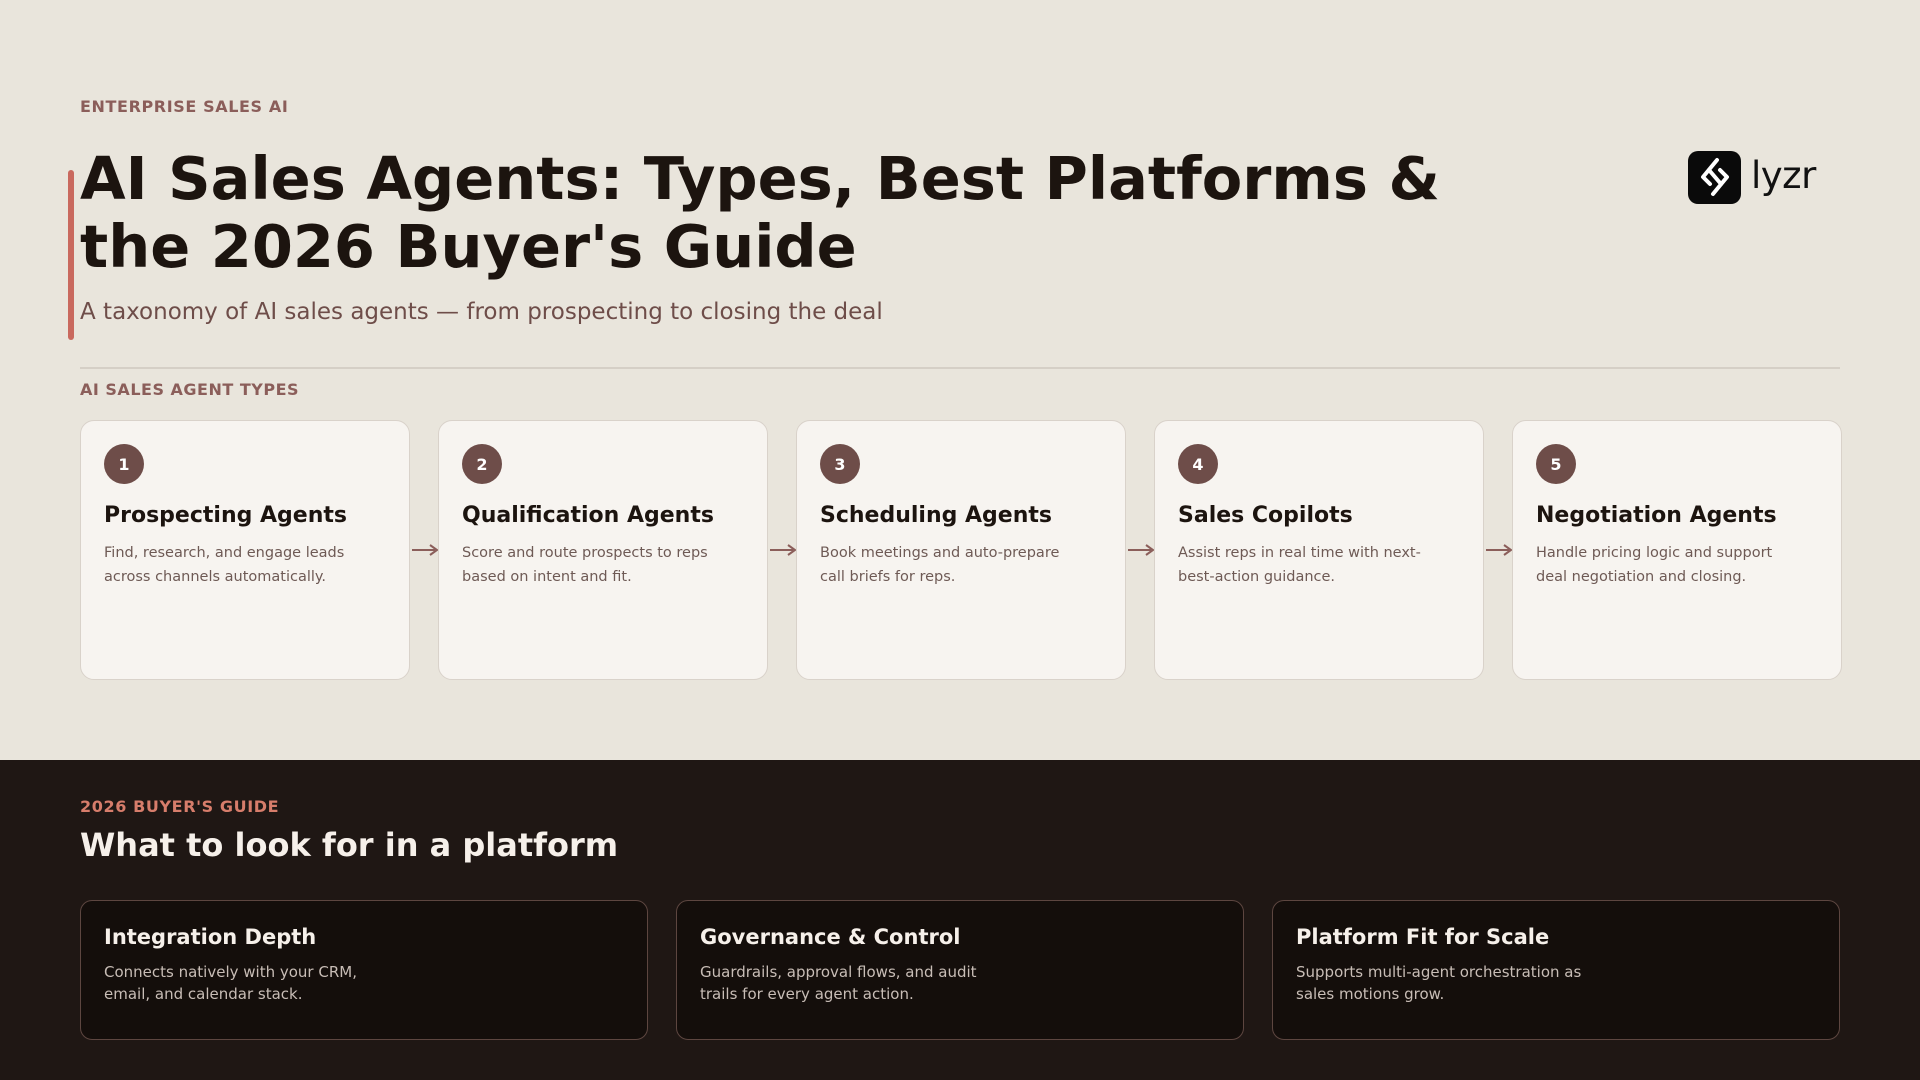 This screenshot has width=1920, height=1080. I want to click on lyzr-logo: lyzr, so click(1752, 177).